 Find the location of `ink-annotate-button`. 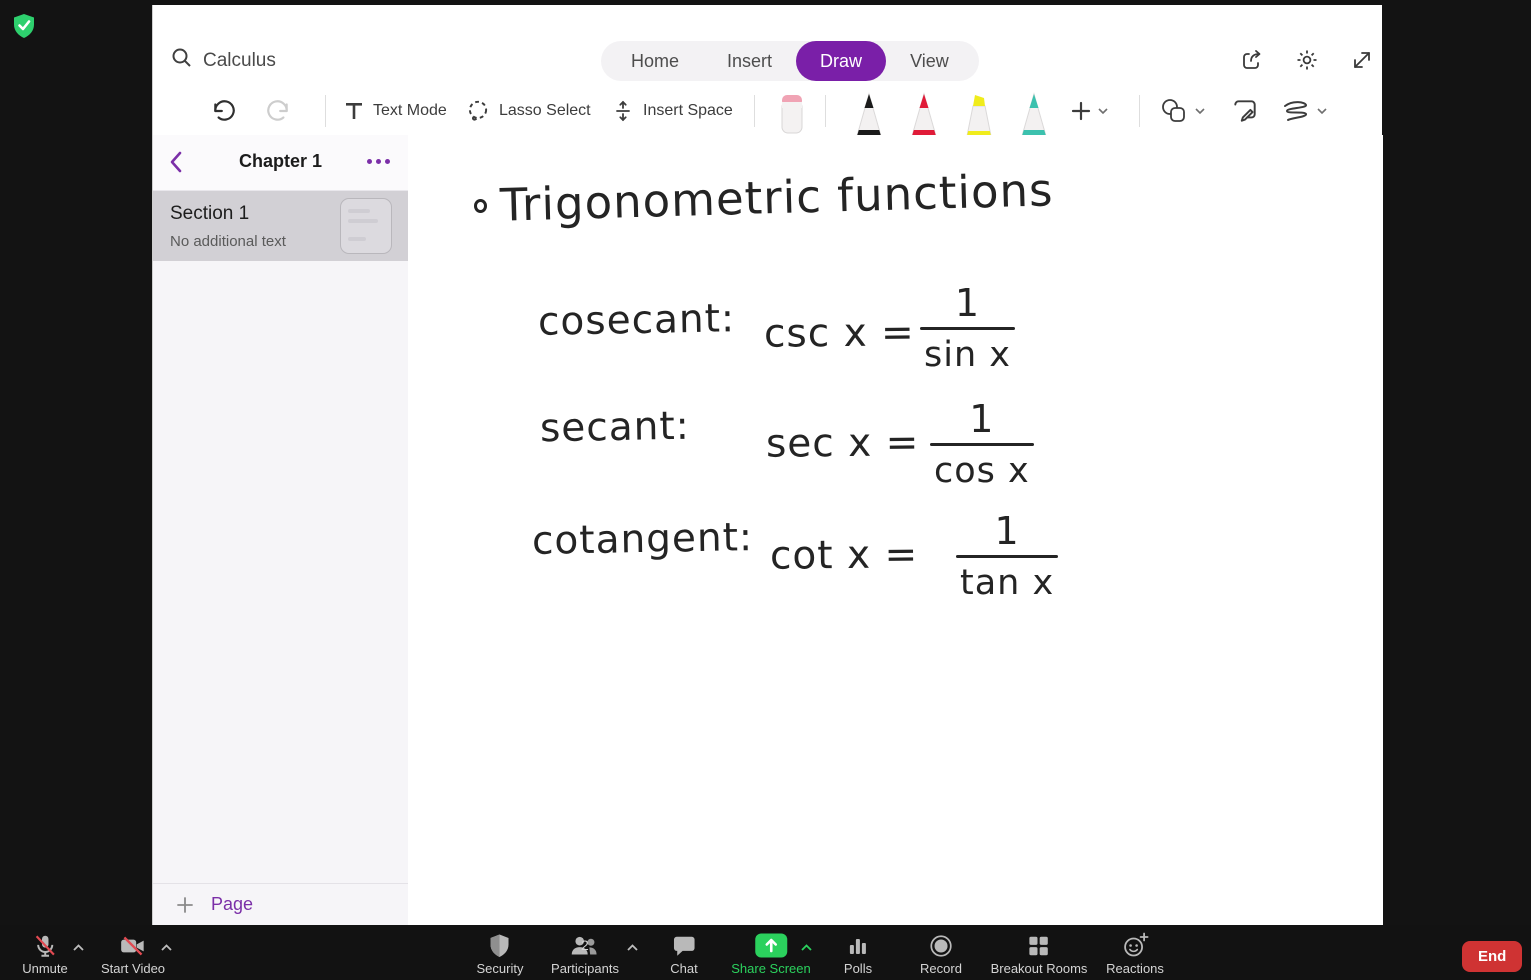

ink-annotate-button is located at coordinates (1245, 111).